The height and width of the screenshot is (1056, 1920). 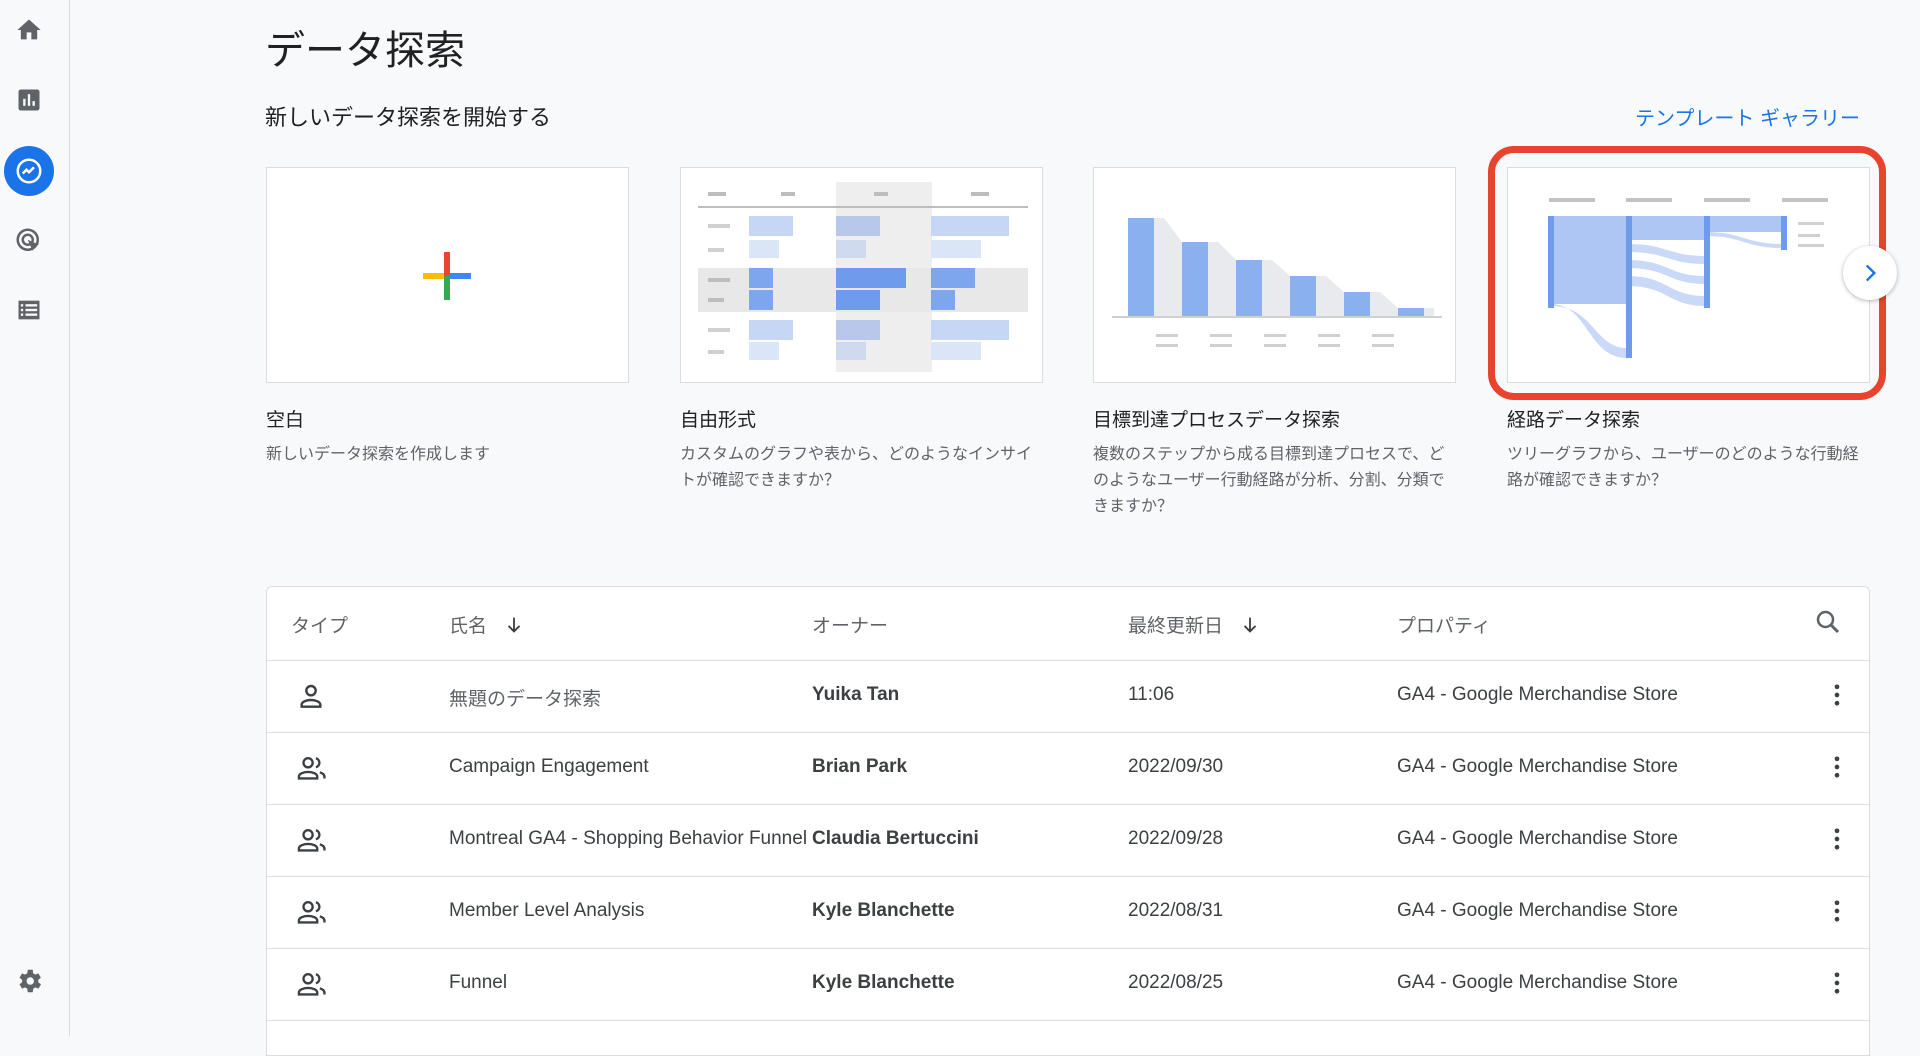 What do you see at coordinates (35, 518) in the screenshot?
I see `left-nav-rail` at bounding box center [35, 518].